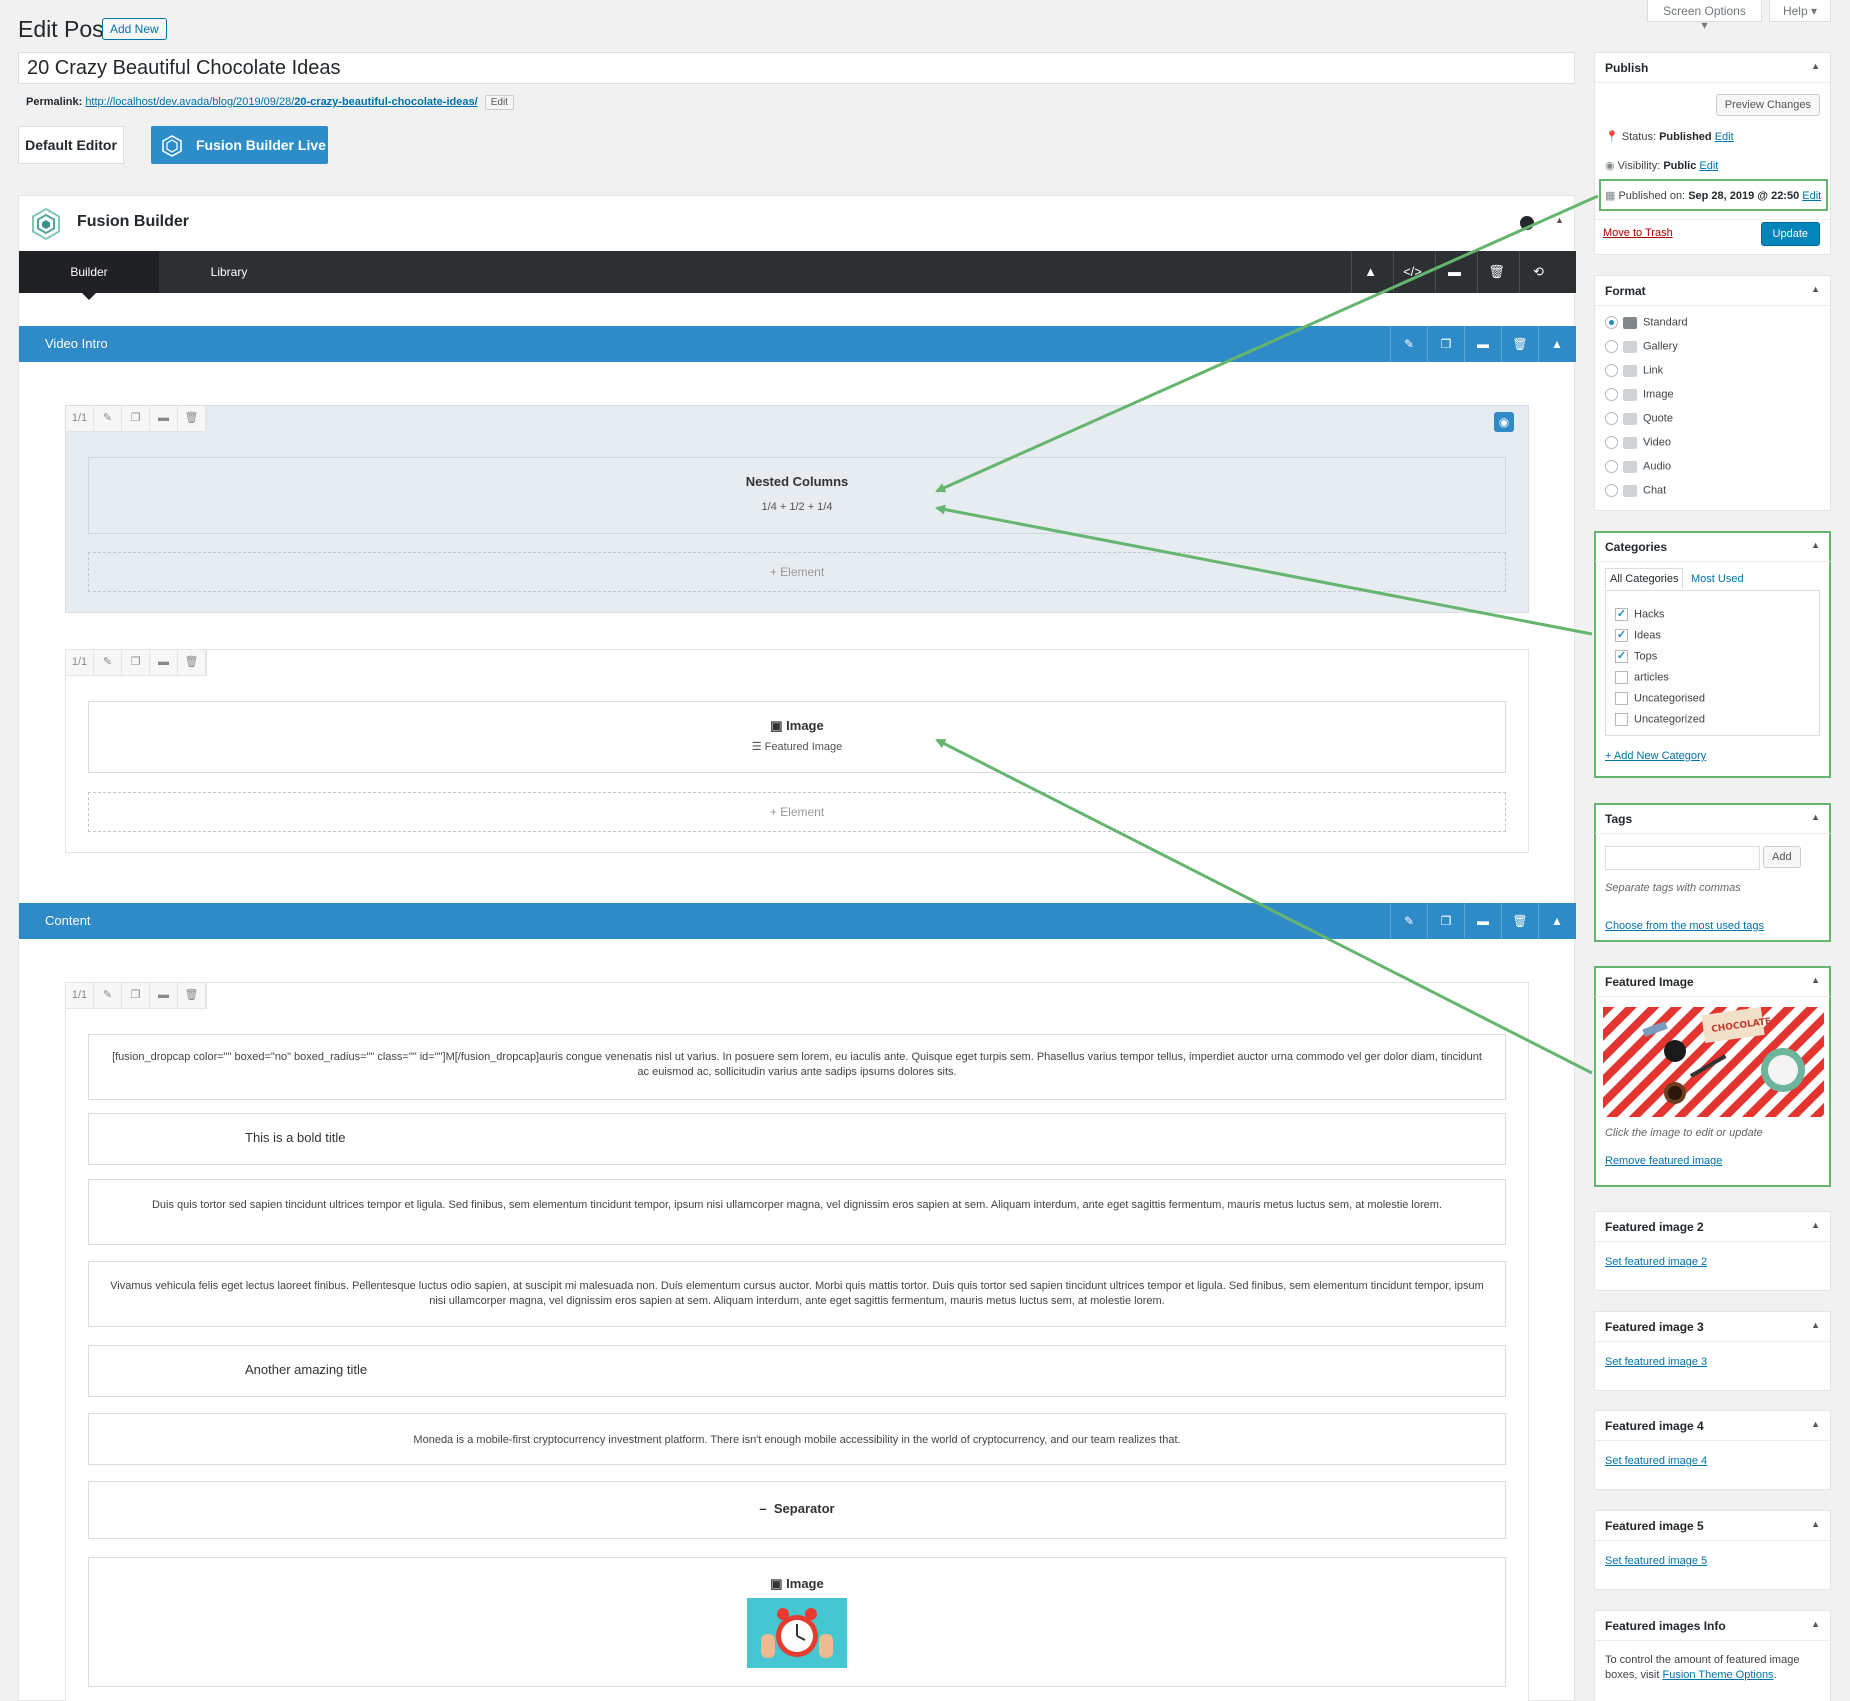  Describe the element at coordinates (1656, 1461) in the screenshot. I see `set-featured-image-4-link: Set featured image 4` at that location.